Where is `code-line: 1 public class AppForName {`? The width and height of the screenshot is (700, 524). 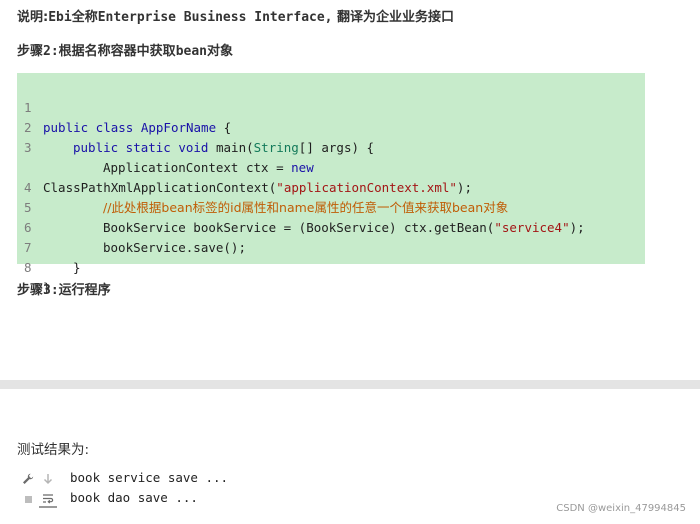 code-line: 1 public class AppForName { is located at coordinates (128, 117).